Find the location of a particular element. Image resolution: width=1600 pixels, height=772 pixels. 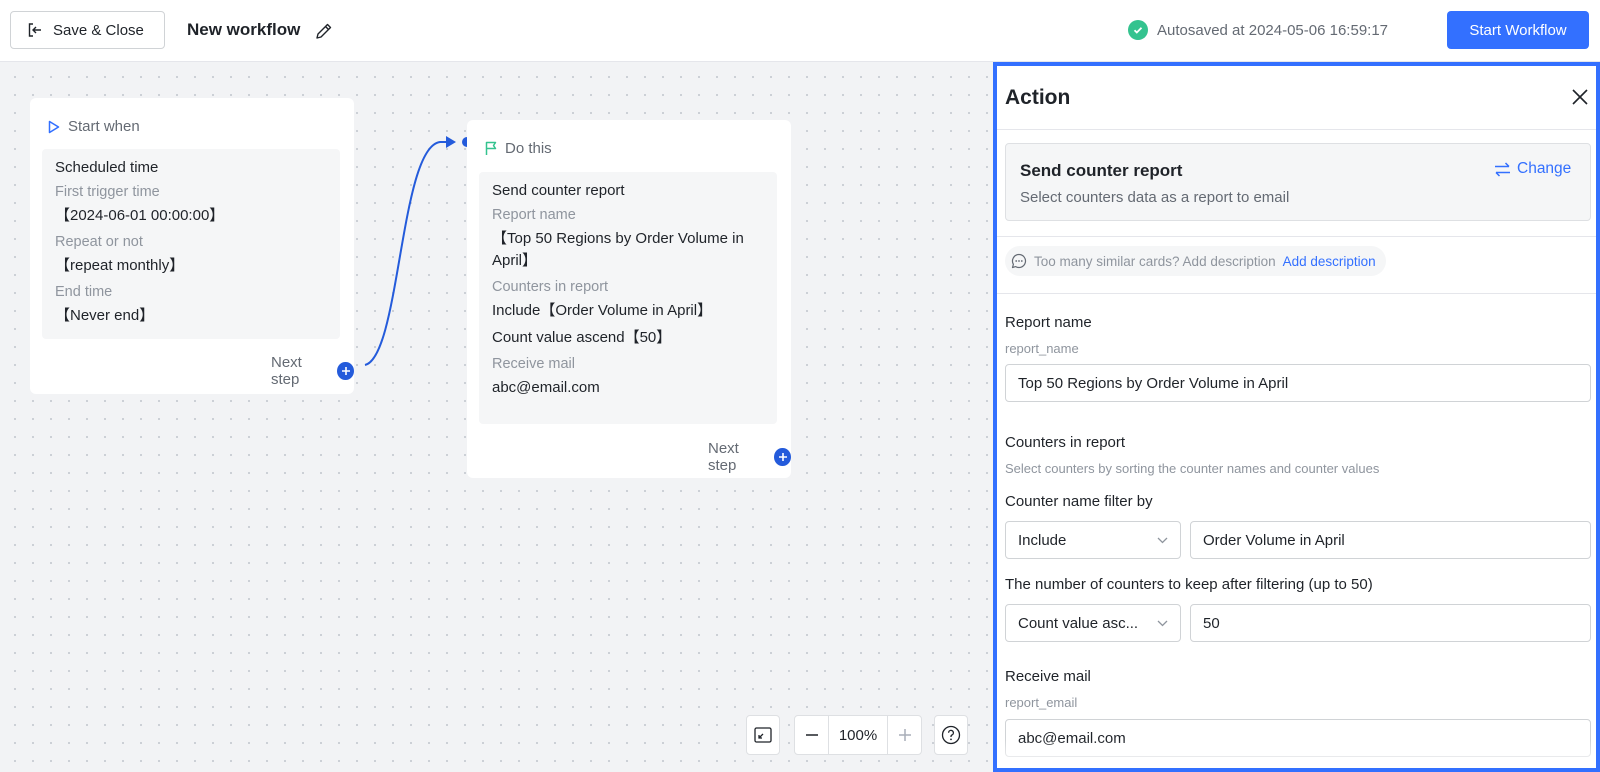

autosave-text: Autosaved at 2024-05-06 16:59:17 is located at coordinates (1273, 30).